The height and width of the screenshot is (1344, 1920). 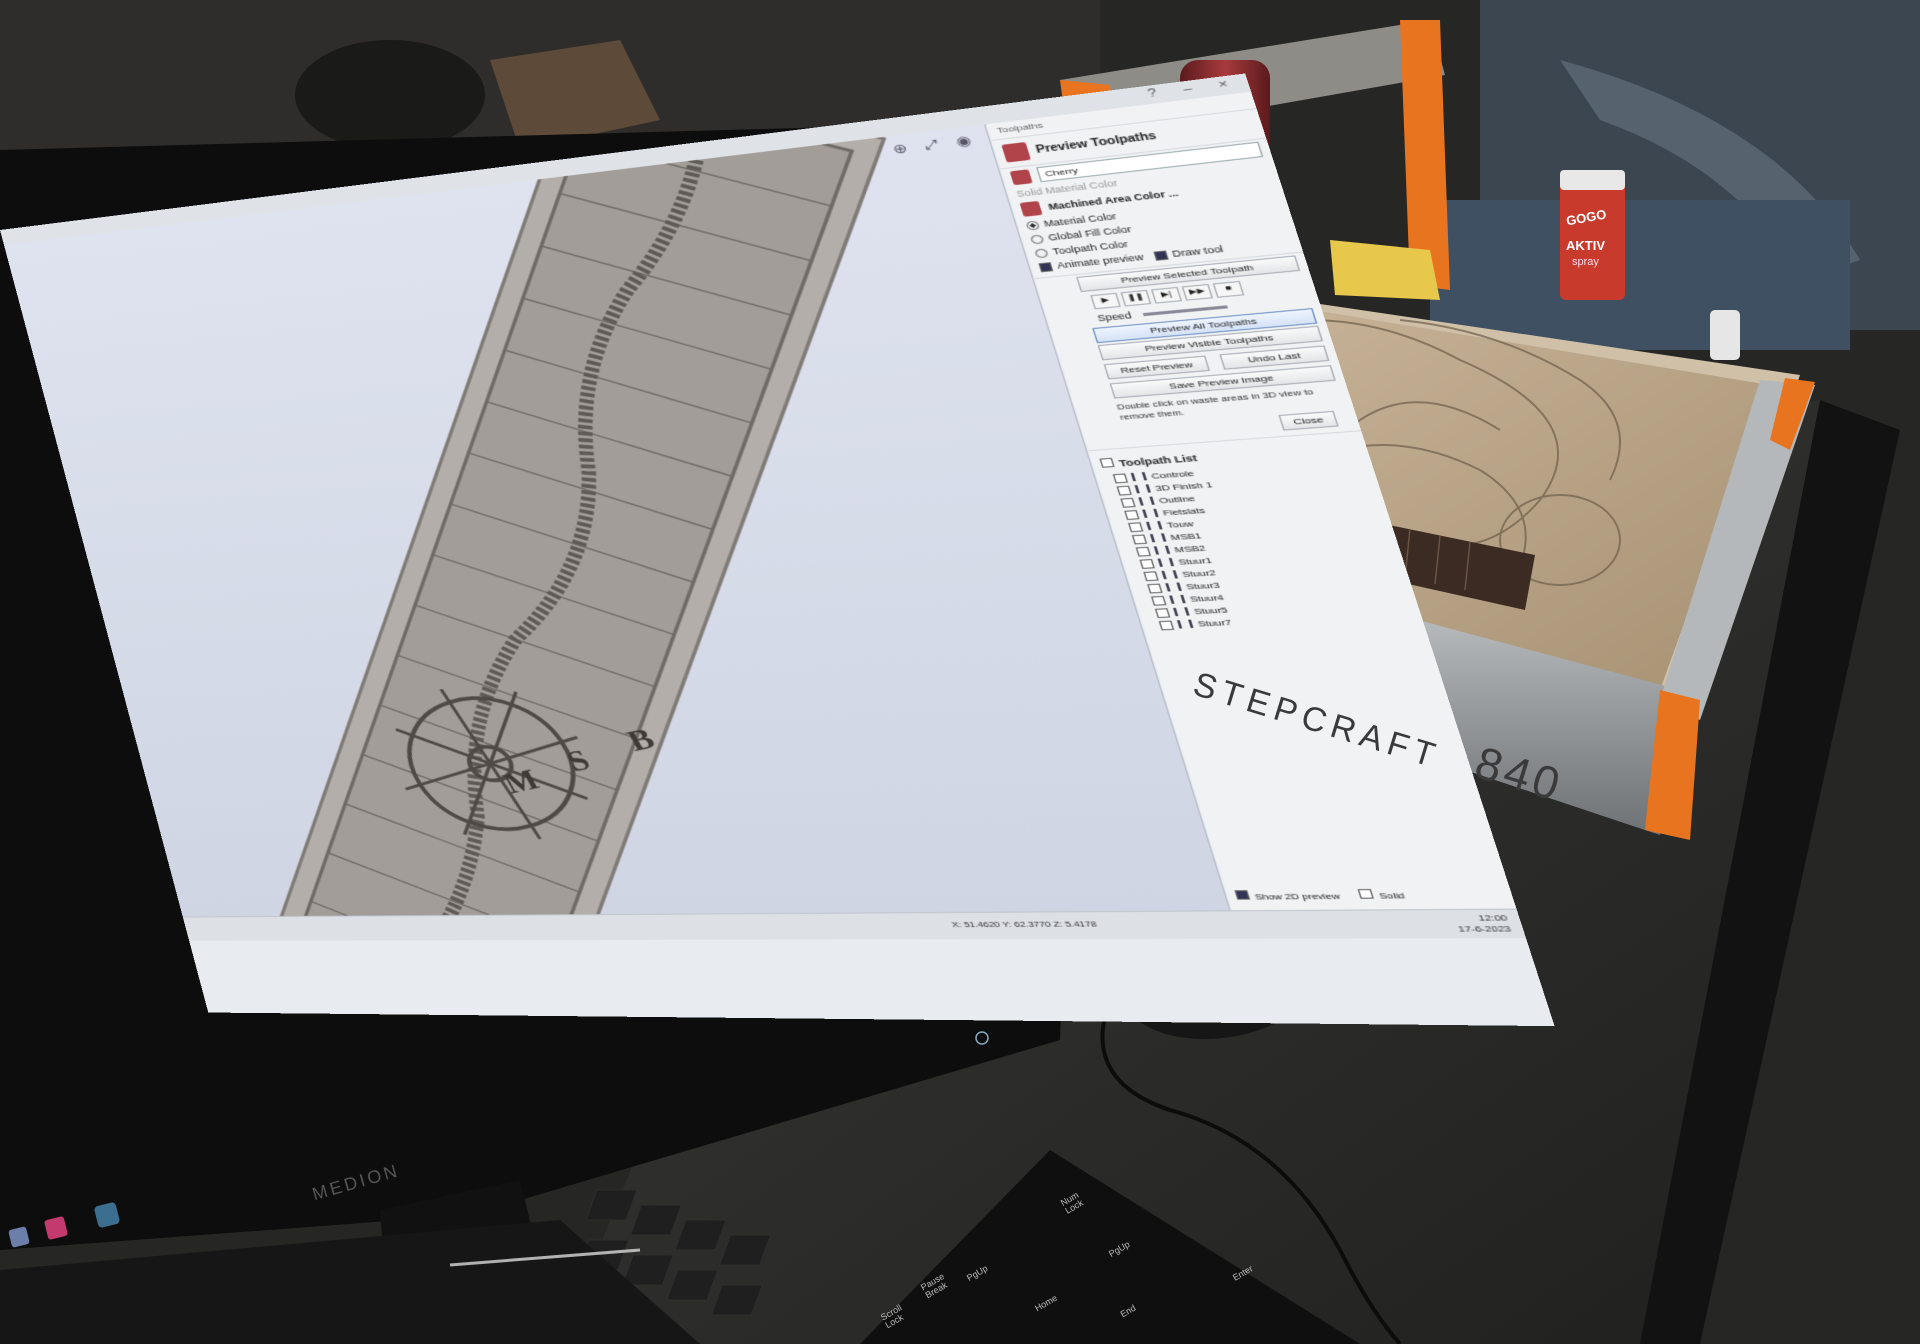 I want to click on glue-bottle, so click(x=1725, y=335).